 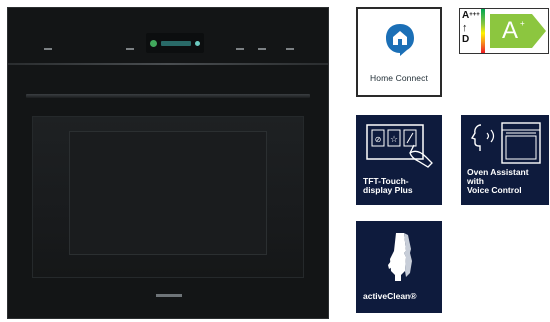 I want to click on voice-badge-label: Oven Assistant with Voice Control, so click(x=498, y=181).